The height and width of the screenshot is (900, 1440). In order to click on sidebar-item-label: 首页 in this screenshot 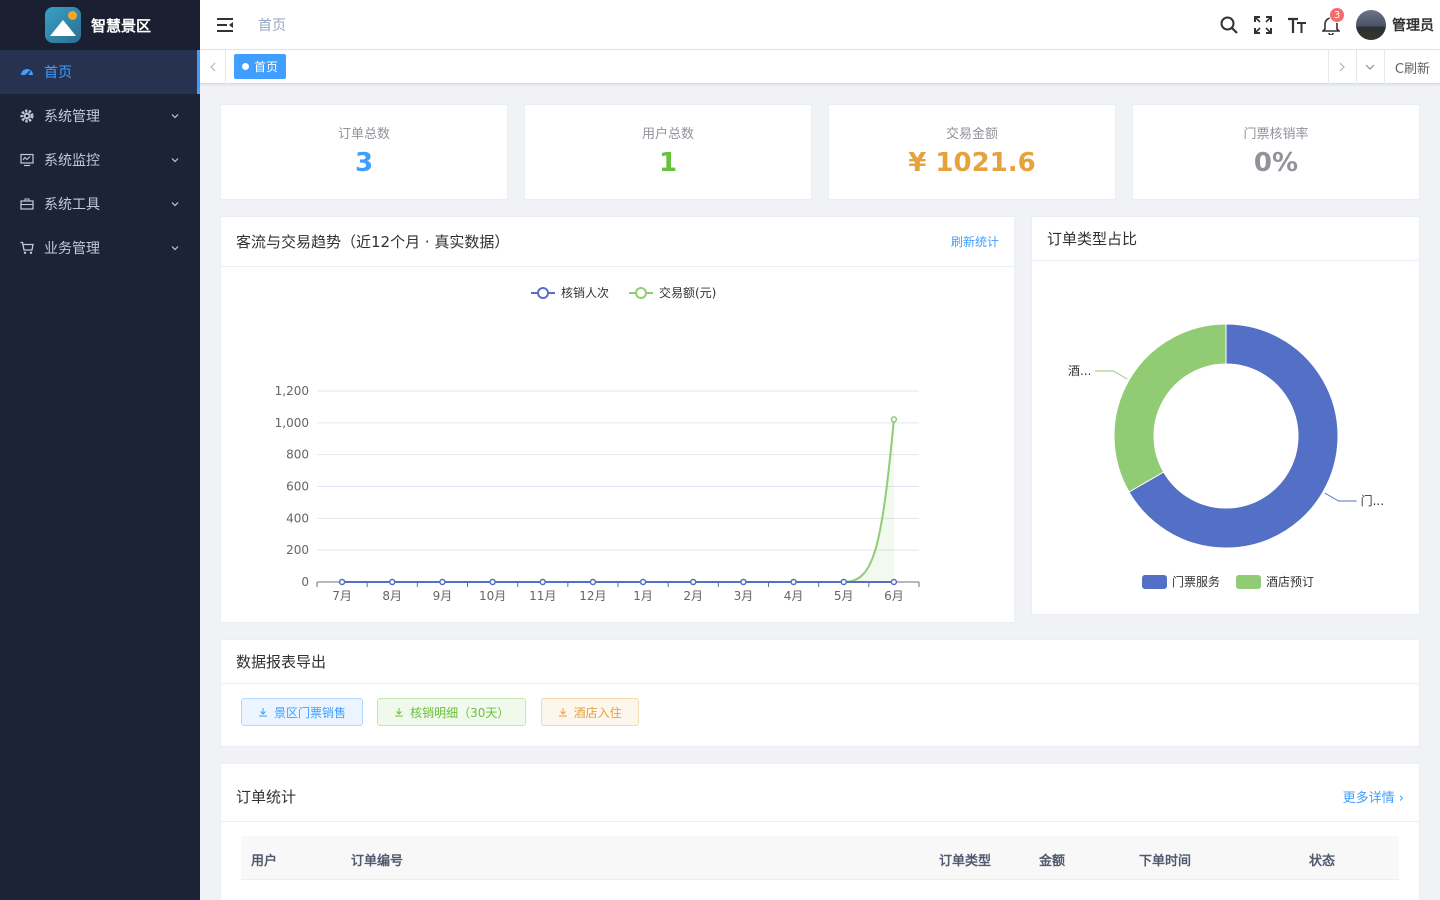, I will do `click(58, 73)`.